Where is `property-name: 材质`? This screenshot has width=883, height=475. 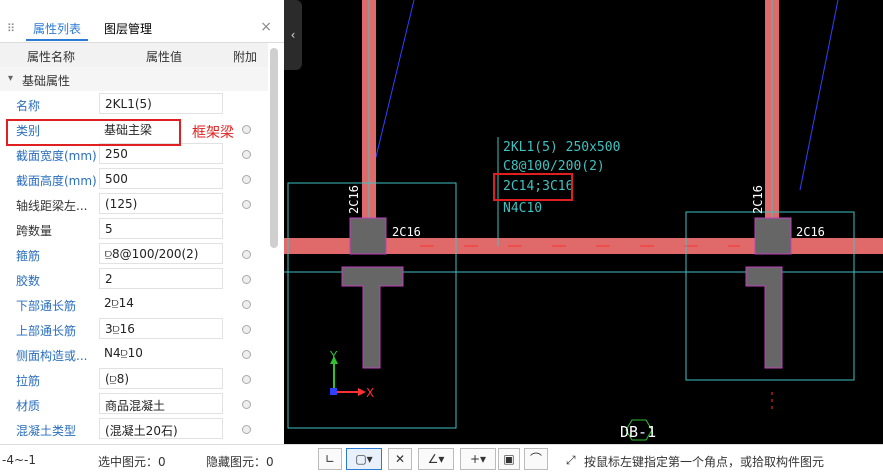 property-name: 材质 is located at coordinates (28, 406).